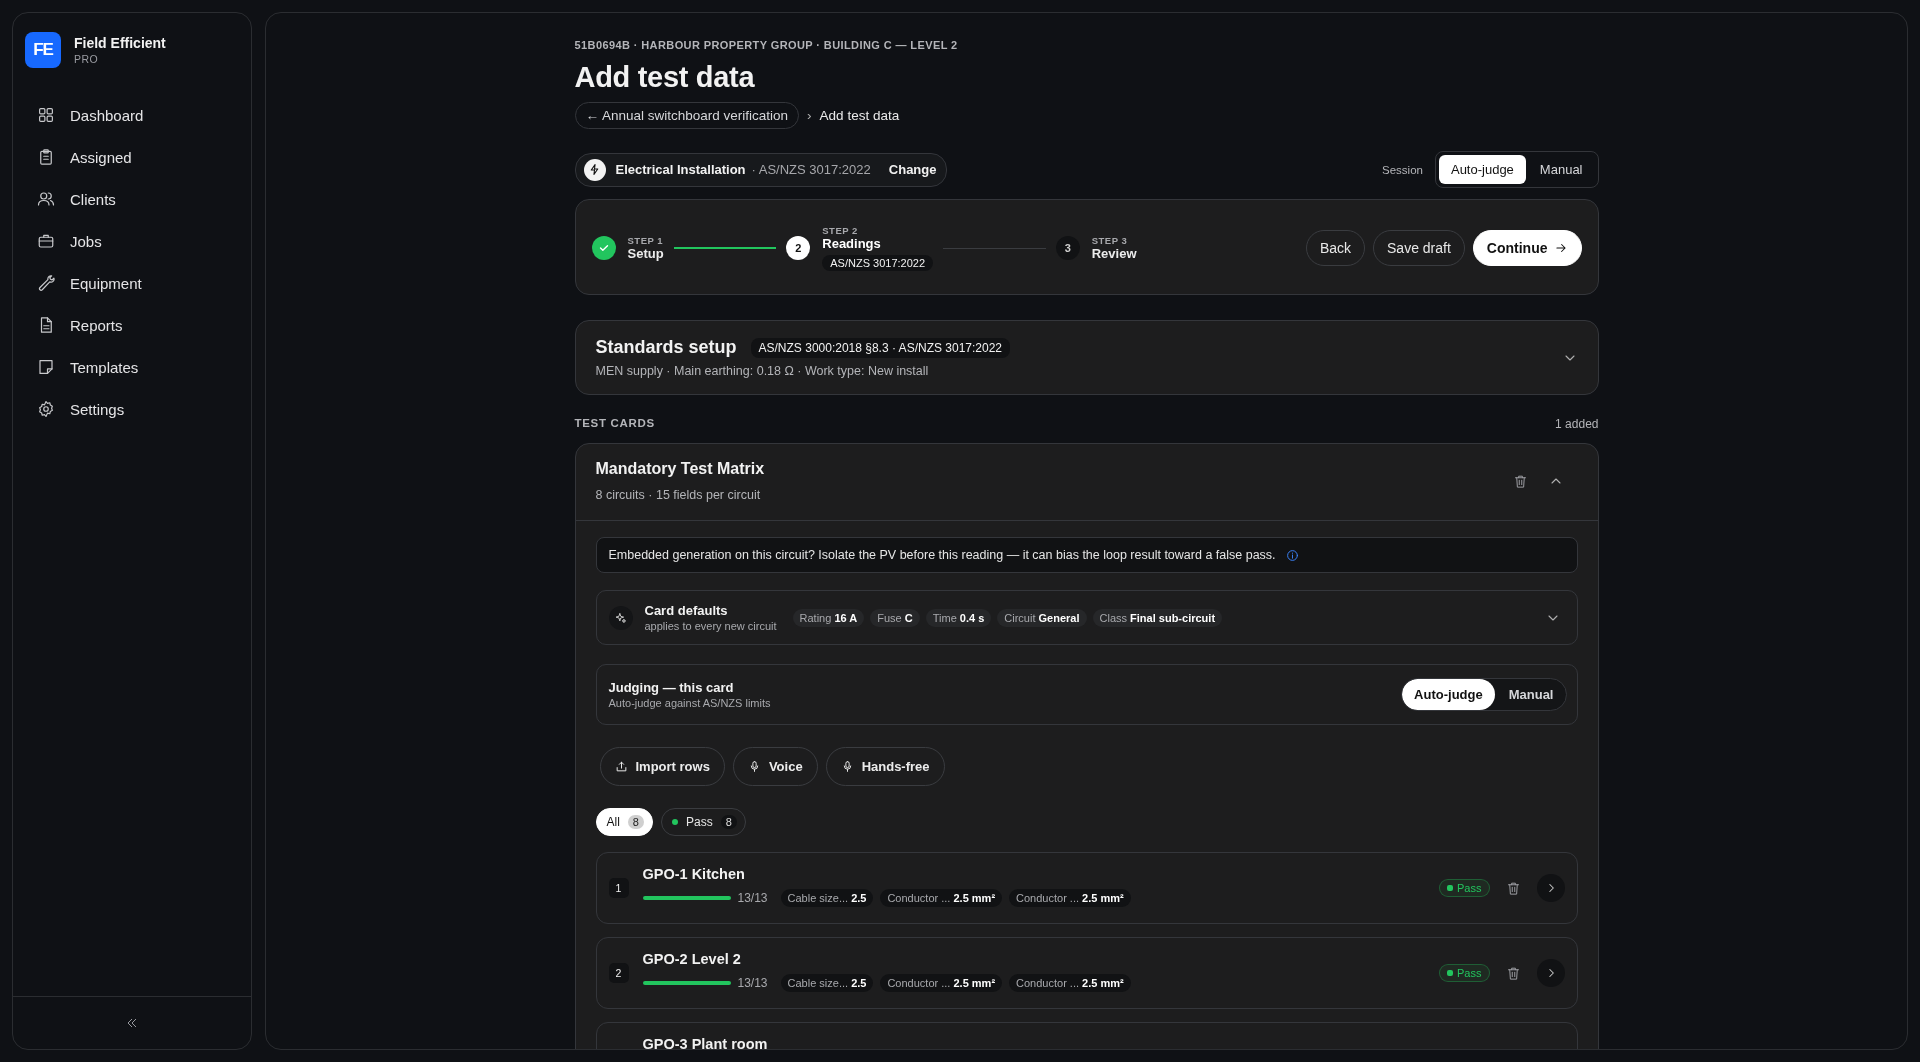 Image resolution: width=1920 pixels, height=1062 pixels. Describe the element at coordinates (621, 766) in the screenshot. I see `upload-icon` at that location.